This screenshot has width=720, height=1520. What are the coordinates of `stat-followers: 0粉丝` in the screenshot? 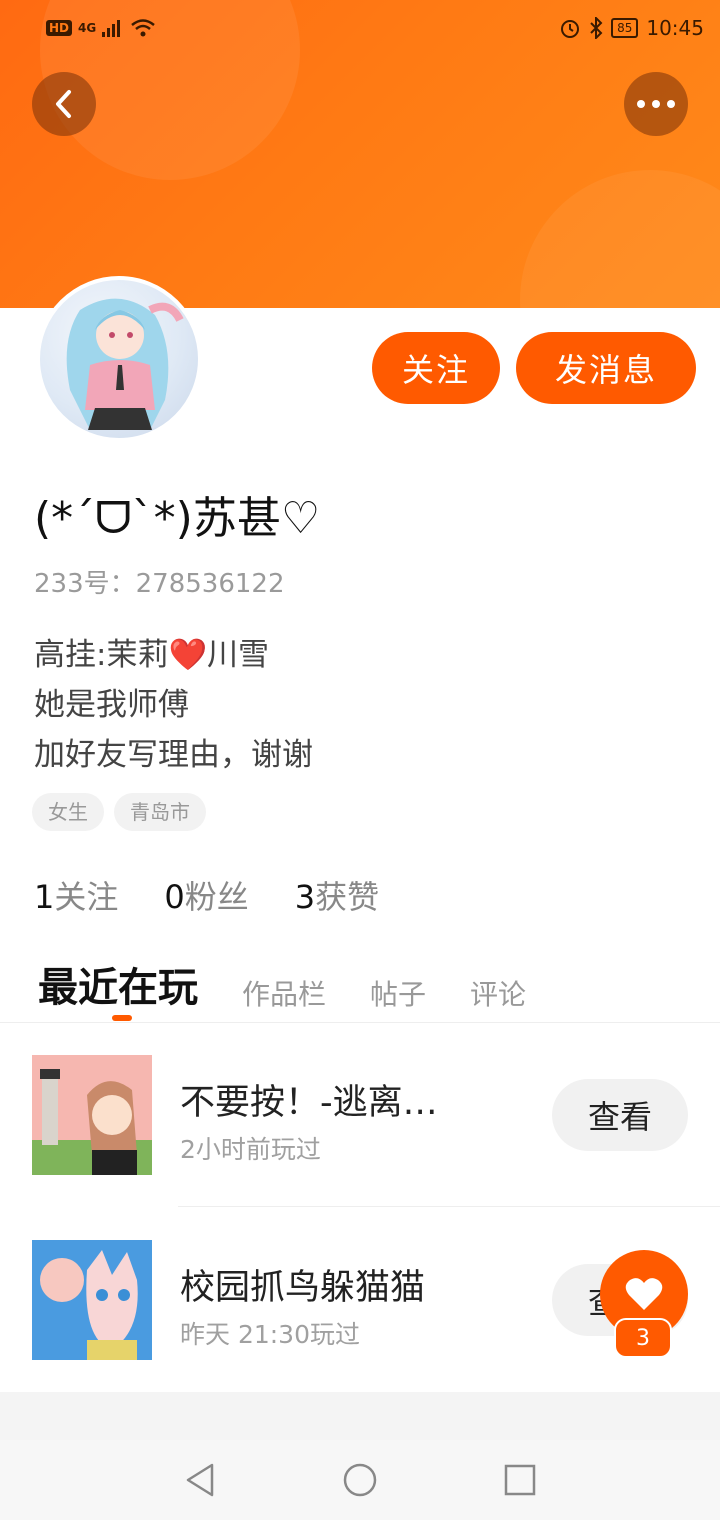 It's located at (206, 895).